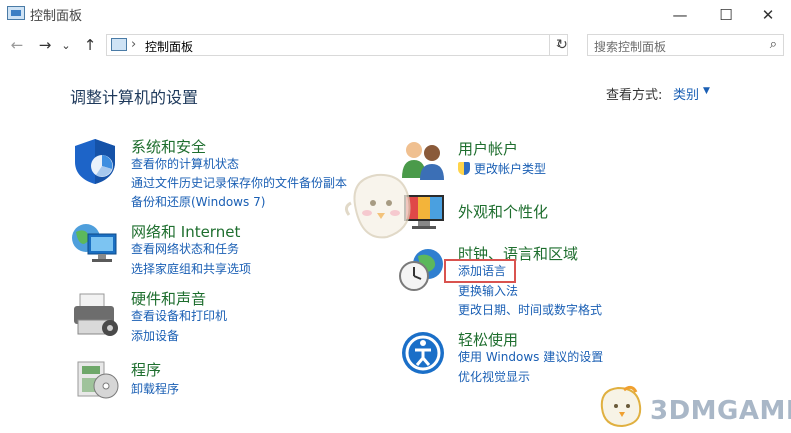  I want to click on search-input: 搜索控制面板 ⌕, so click(685, 45).